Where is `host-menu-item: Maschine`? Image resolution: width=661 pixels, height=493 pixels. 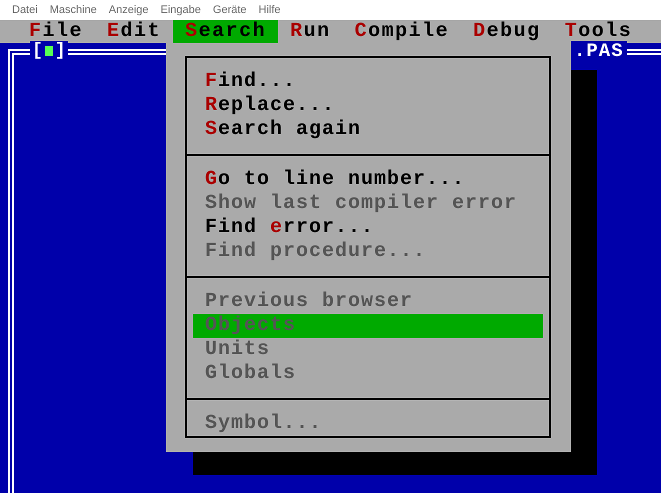 host-menu-item: Maschine is located at coordinates (73, 10).